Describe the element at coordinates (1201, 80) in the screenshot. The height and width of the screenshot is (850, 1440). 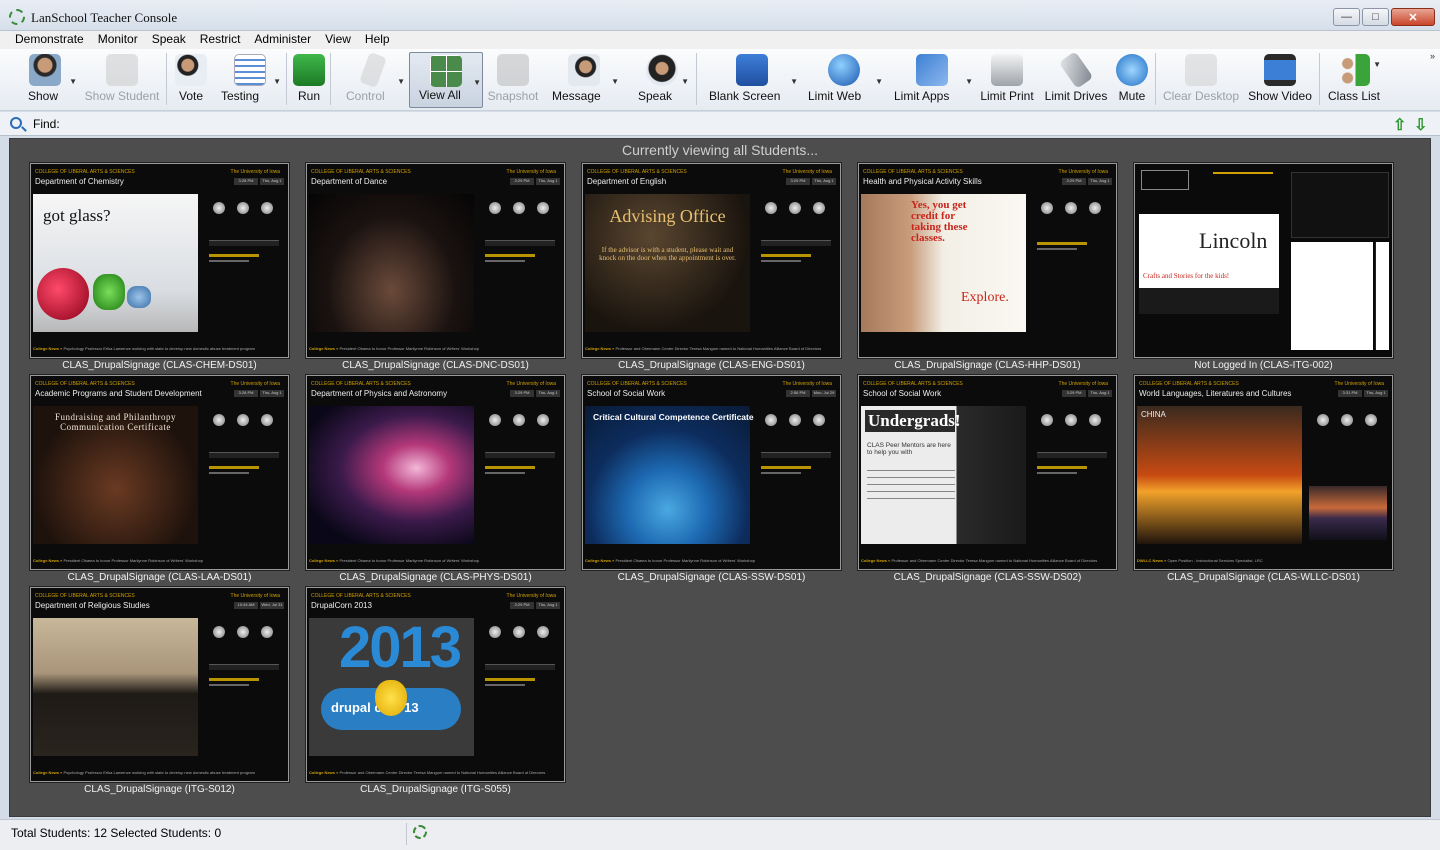
I see `clear-desktop-button: Clear Desktop` at that location.